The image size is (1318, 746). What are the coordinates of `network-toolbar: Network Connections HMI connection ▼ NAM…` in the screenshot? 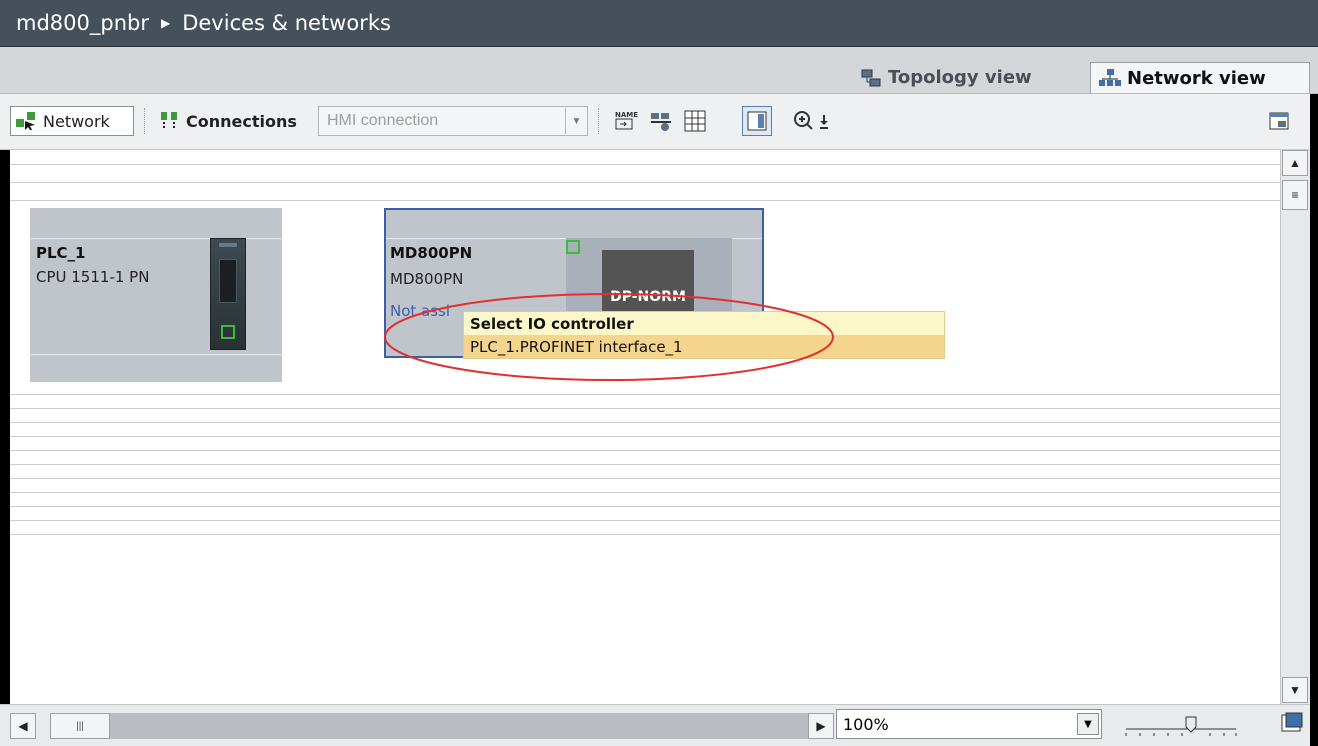 It's located at (659, 122).